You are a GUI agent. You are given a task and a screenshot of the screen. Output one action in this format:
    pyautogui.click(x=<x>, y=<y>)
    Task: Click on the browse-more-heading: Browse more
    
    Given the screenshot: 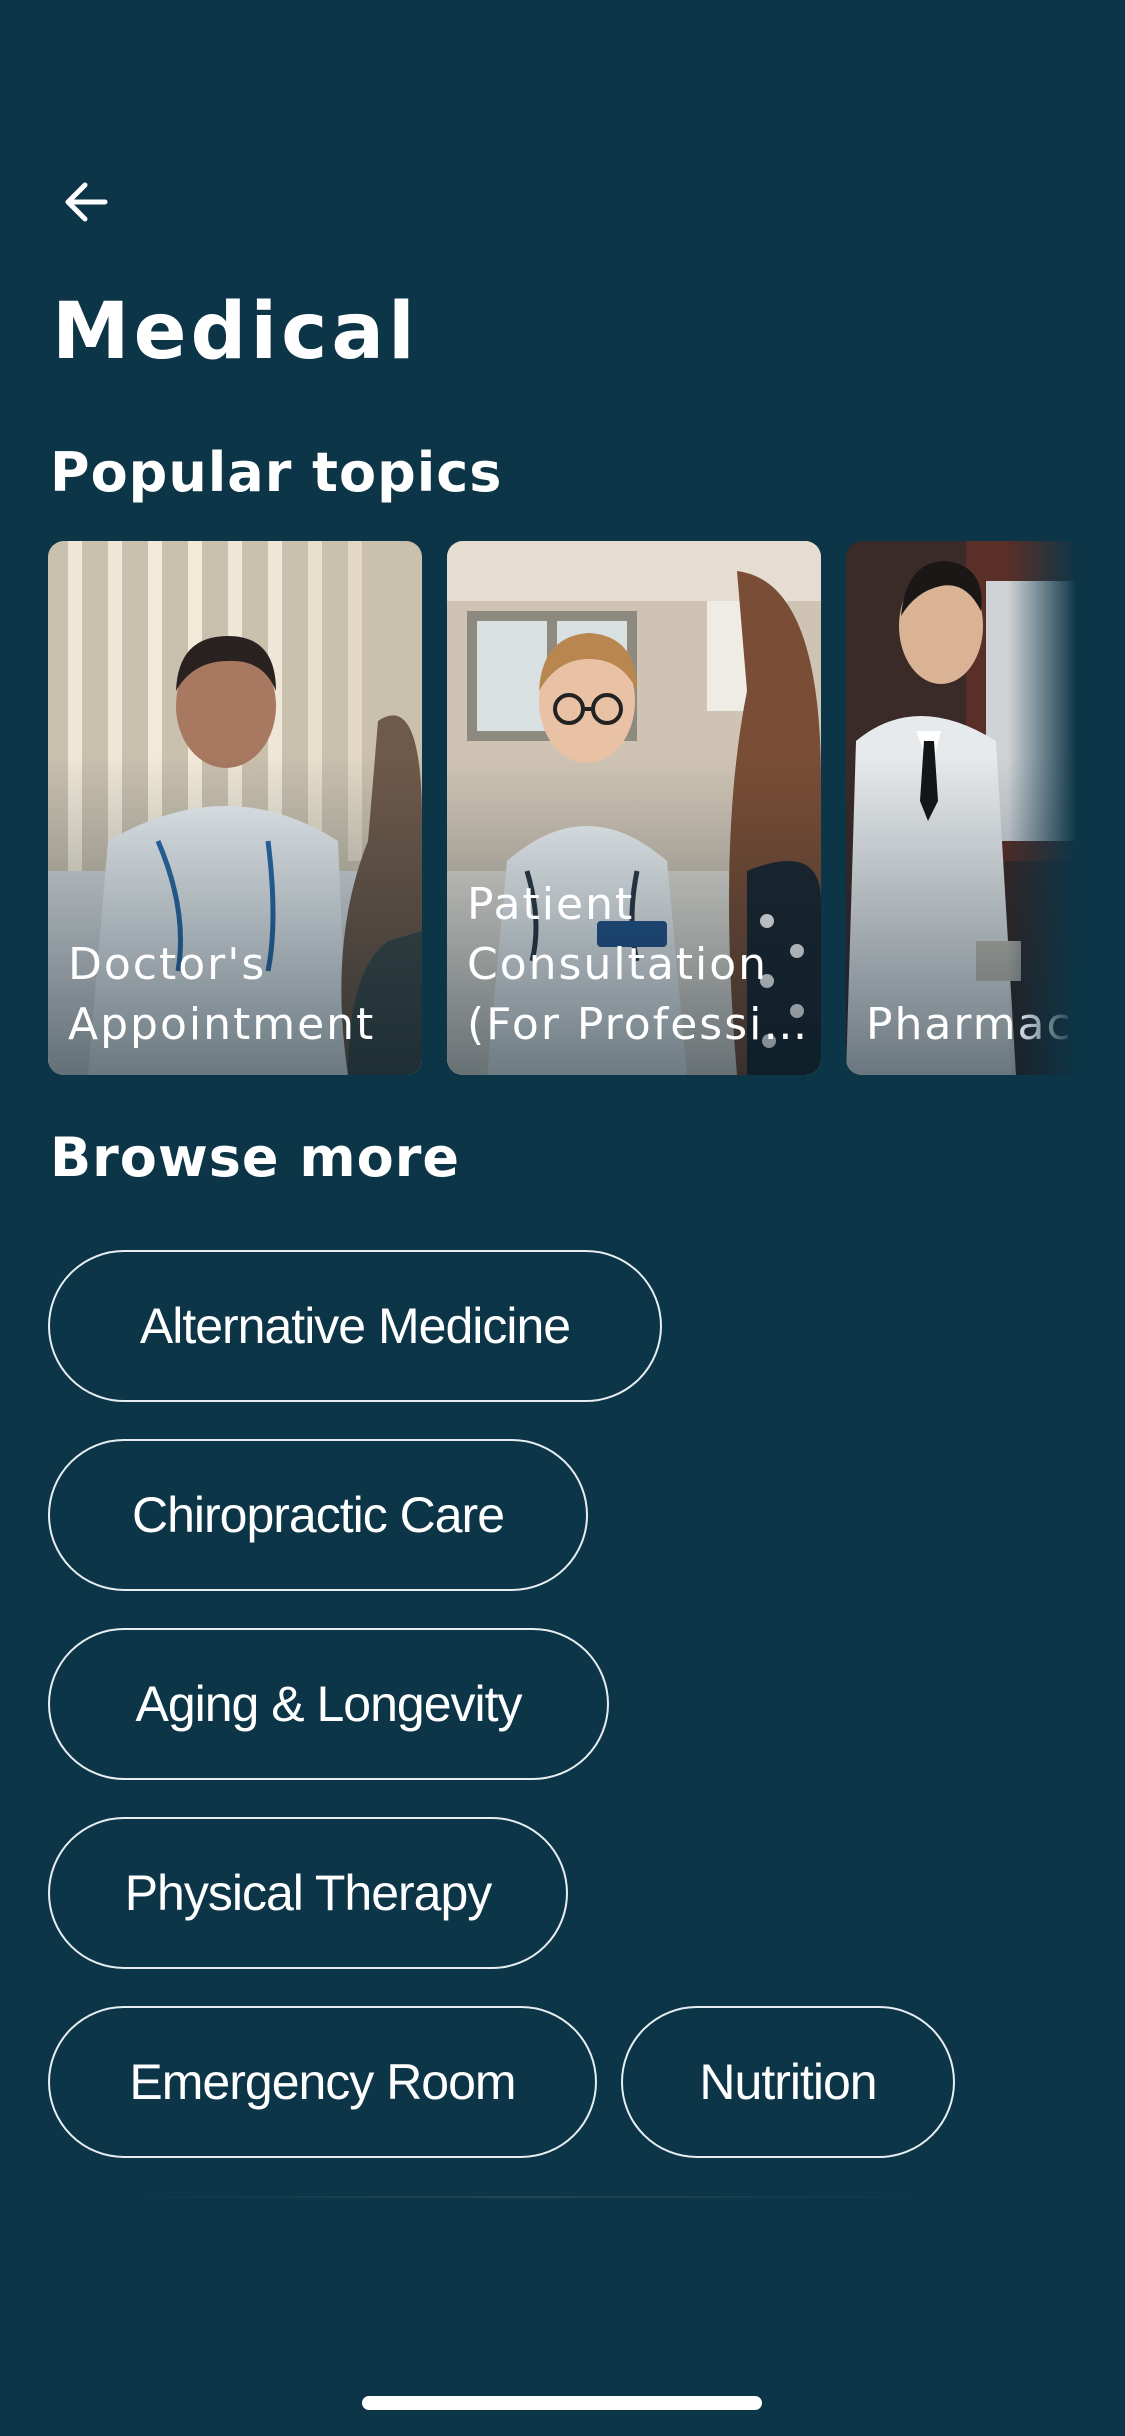 What is the action you would take?
    pyautogui.click(x=255, y=1157)
    